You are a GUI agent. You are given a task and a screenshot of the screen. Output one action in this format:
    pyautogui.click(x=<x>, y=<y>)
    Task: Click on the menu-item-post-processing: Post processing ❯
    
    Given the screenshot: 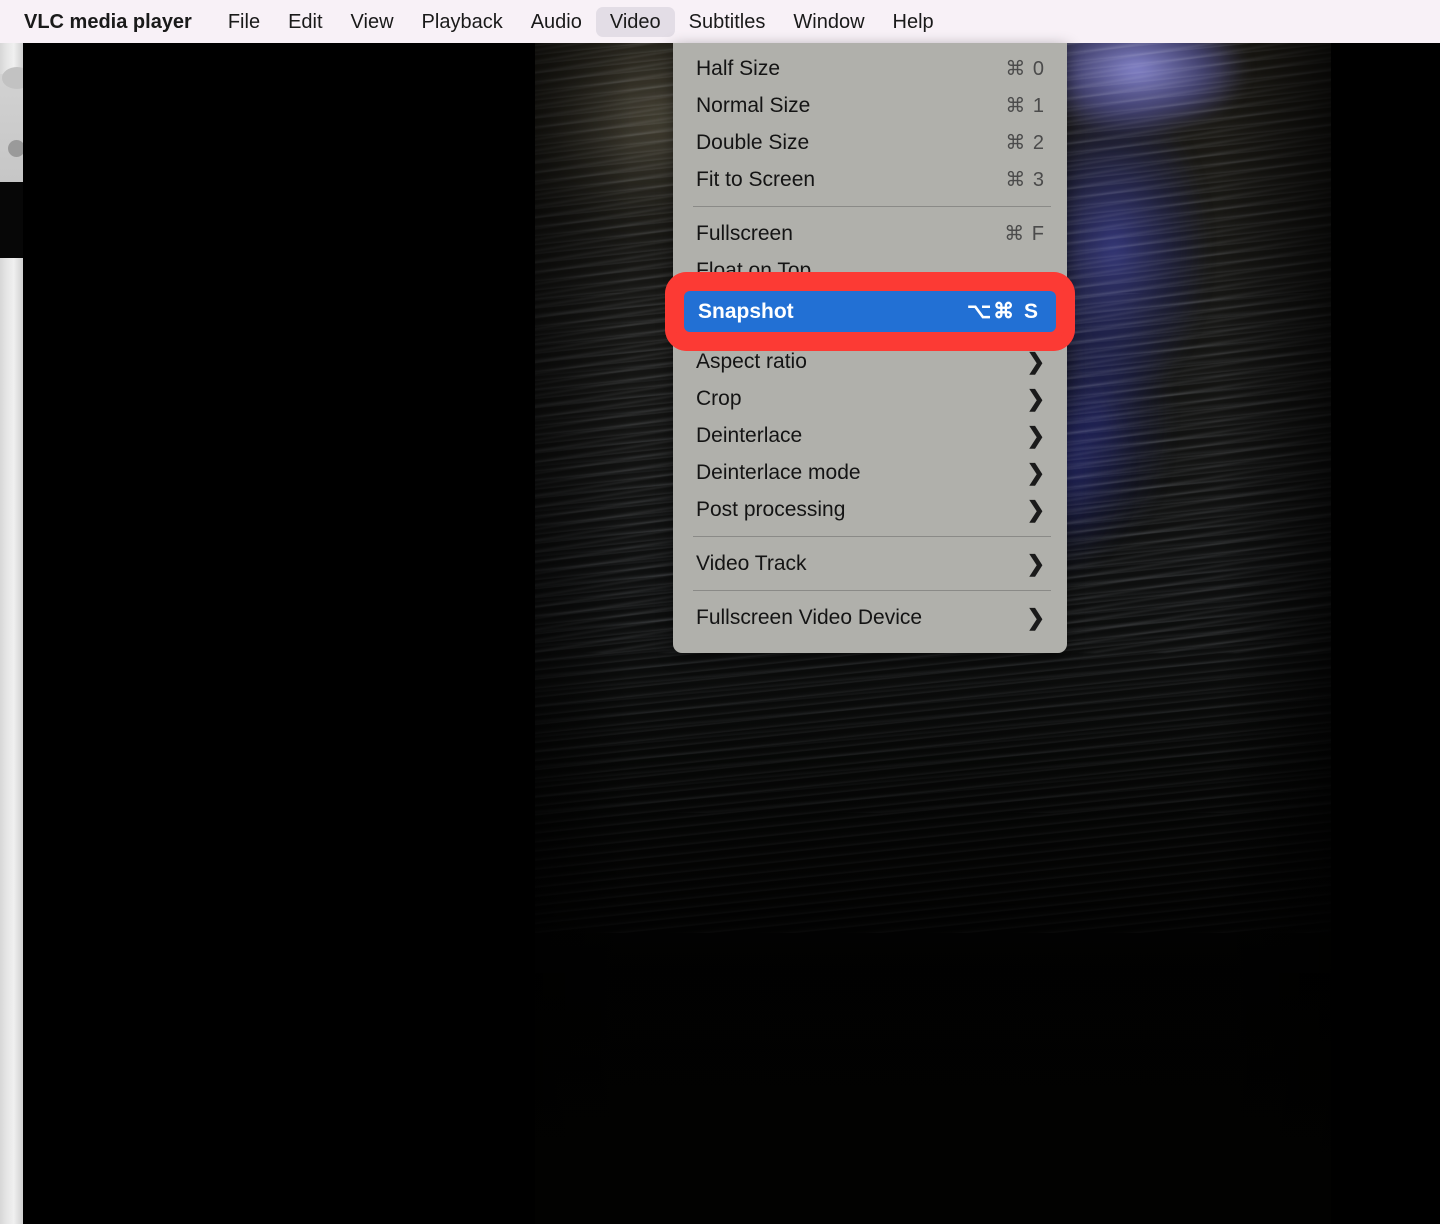 What is the action you would take?
    pyautogui.click(x=870, y=509)
    